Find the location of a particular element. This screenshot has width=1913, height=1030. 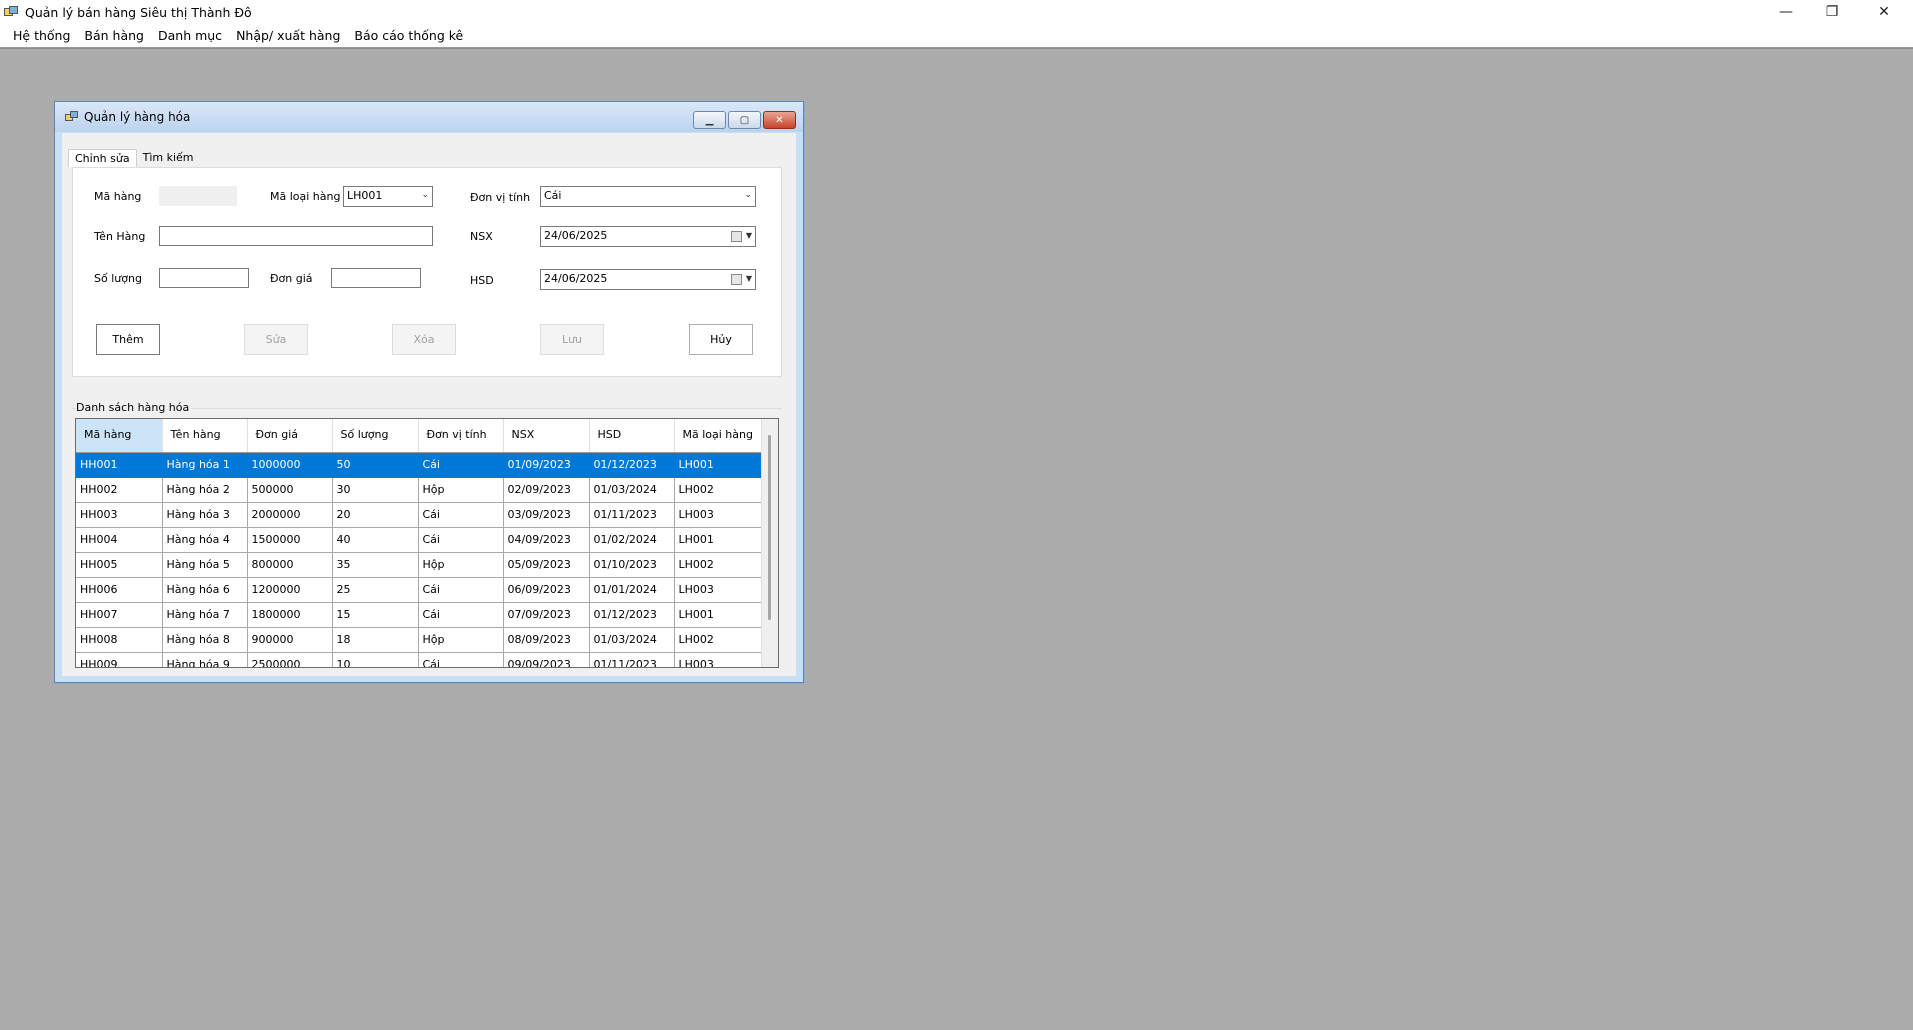

column-header-so-luong: Số lượng is located at coordinates (375, 436).